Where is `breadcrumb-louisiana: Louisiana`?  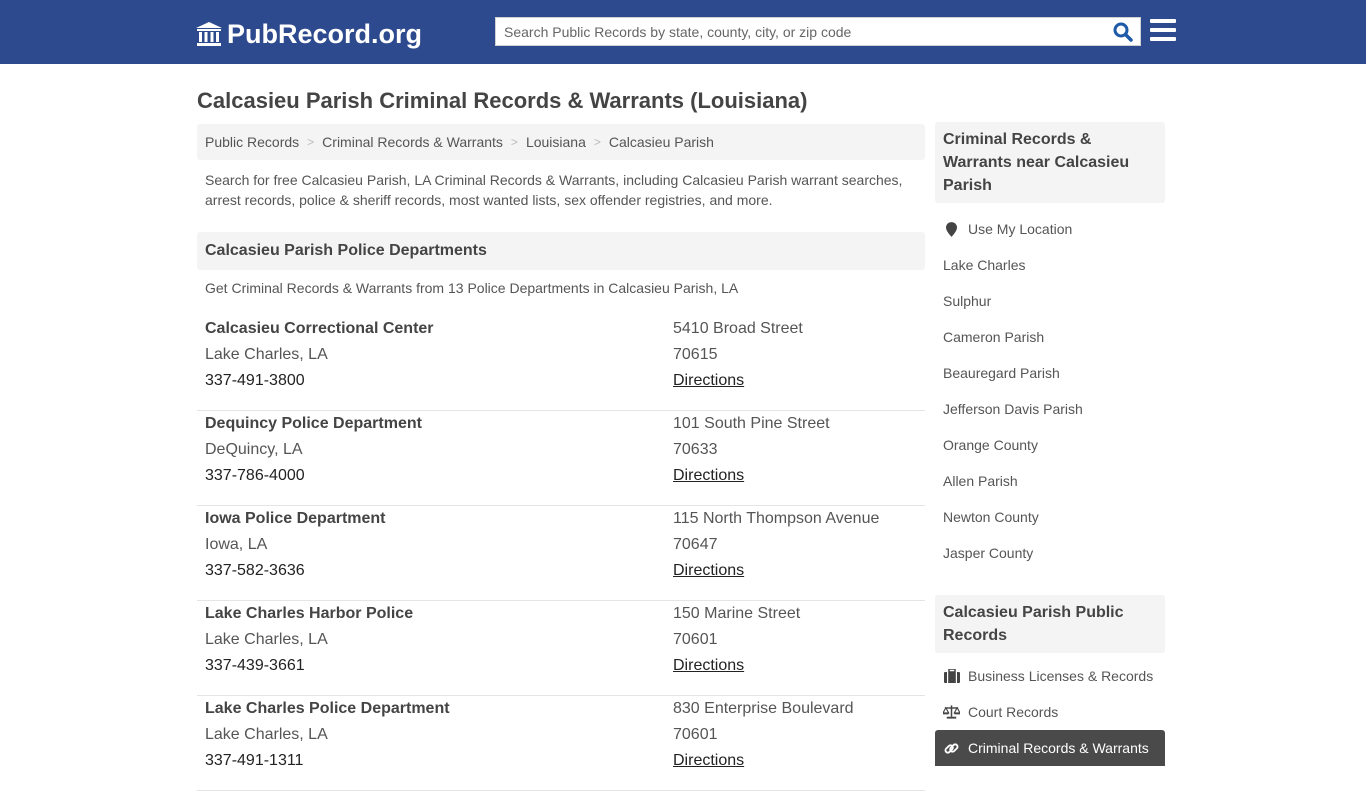 breadcrumb-louisiana: Louisiana is located at coordinates (556, 142).